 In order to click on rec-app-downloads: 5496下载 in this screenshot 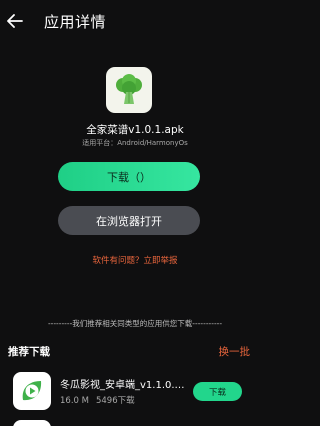, I will do `click(115, 401)`.